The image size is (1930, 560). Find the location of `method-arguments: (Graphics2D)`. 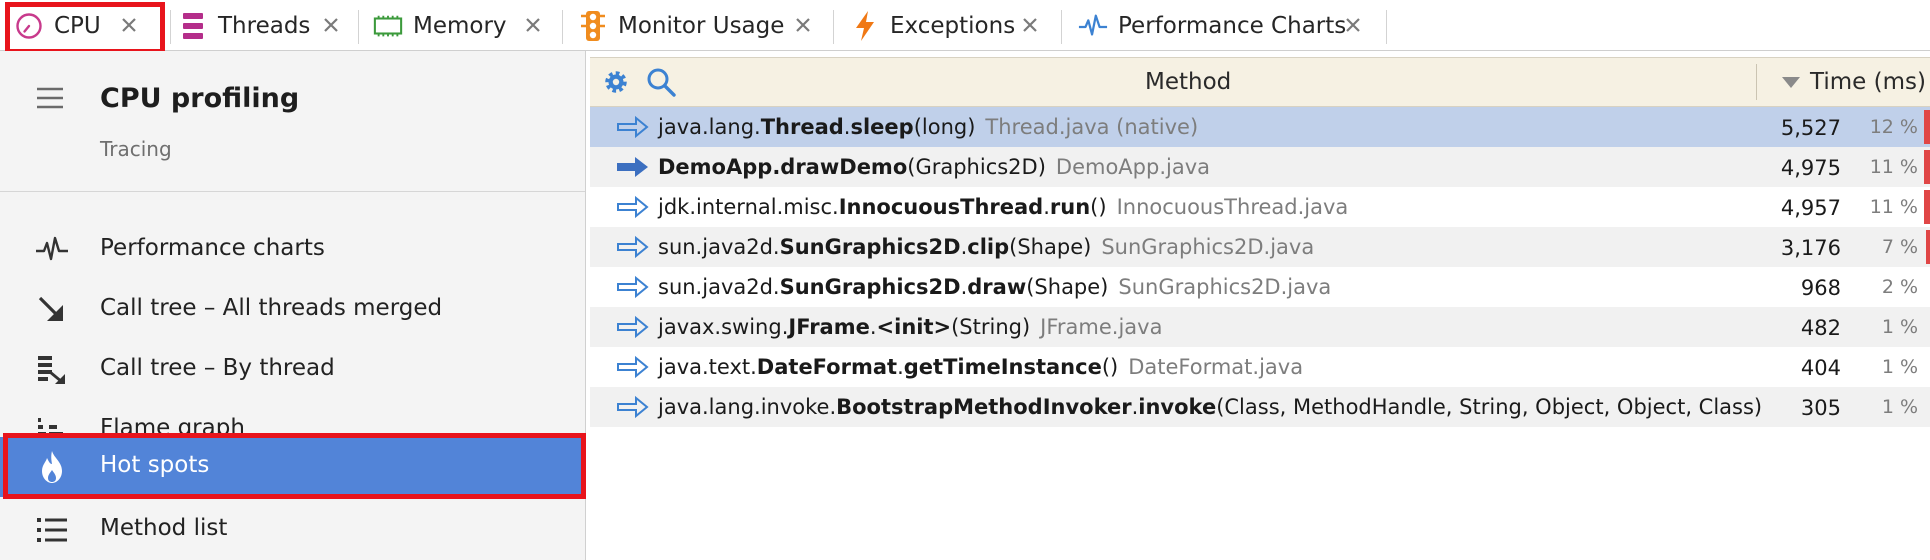

method-arguments: (Graphics2D) is located at coordinates (976, 167).